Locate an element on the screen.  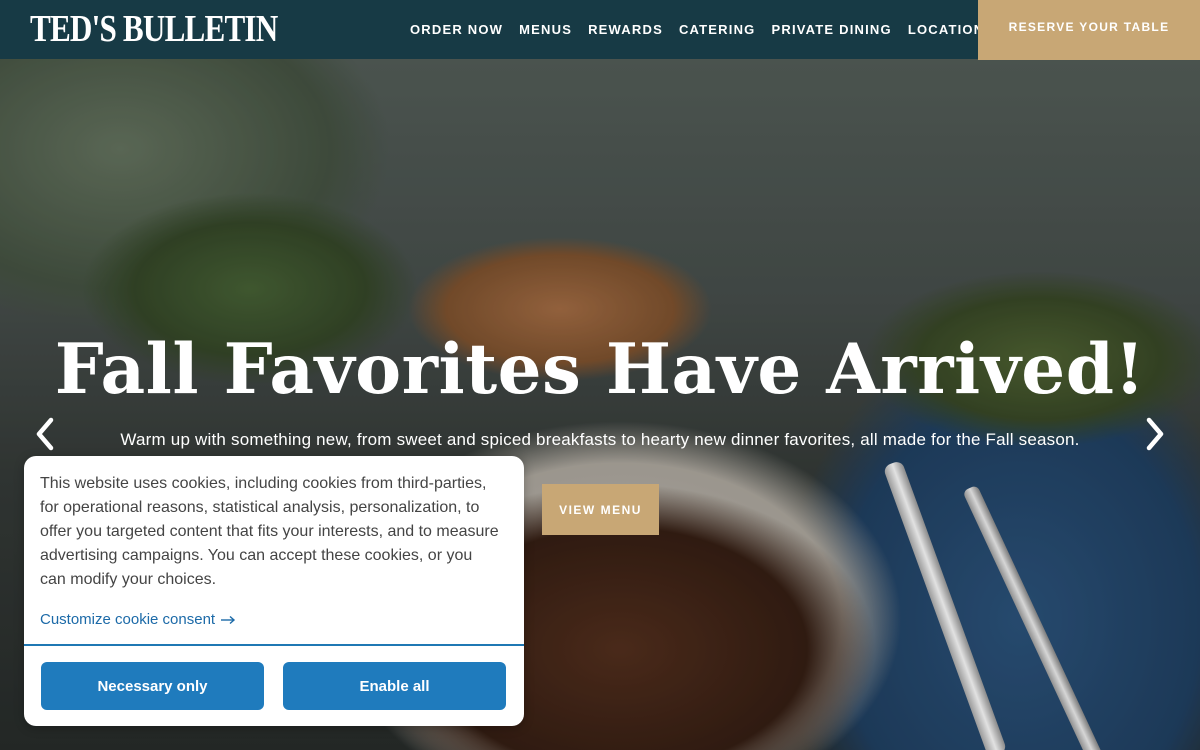
nav-menus: MENUS is located at coordinates (545, 29).